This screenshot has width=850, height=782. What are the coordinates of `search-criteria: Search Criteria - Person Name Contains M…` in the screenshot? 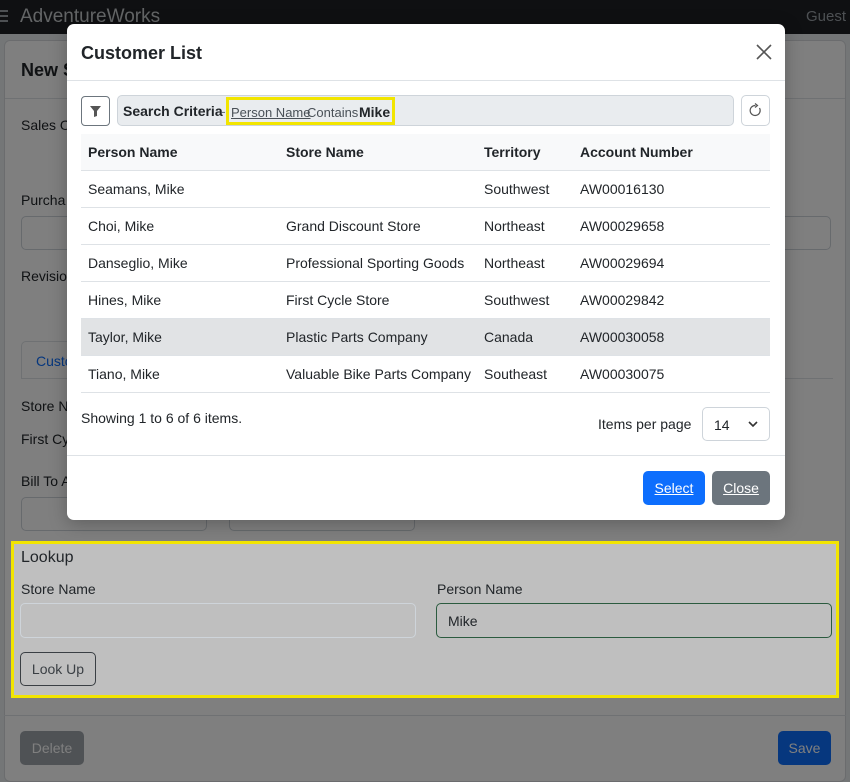 It's located at (425, 110).